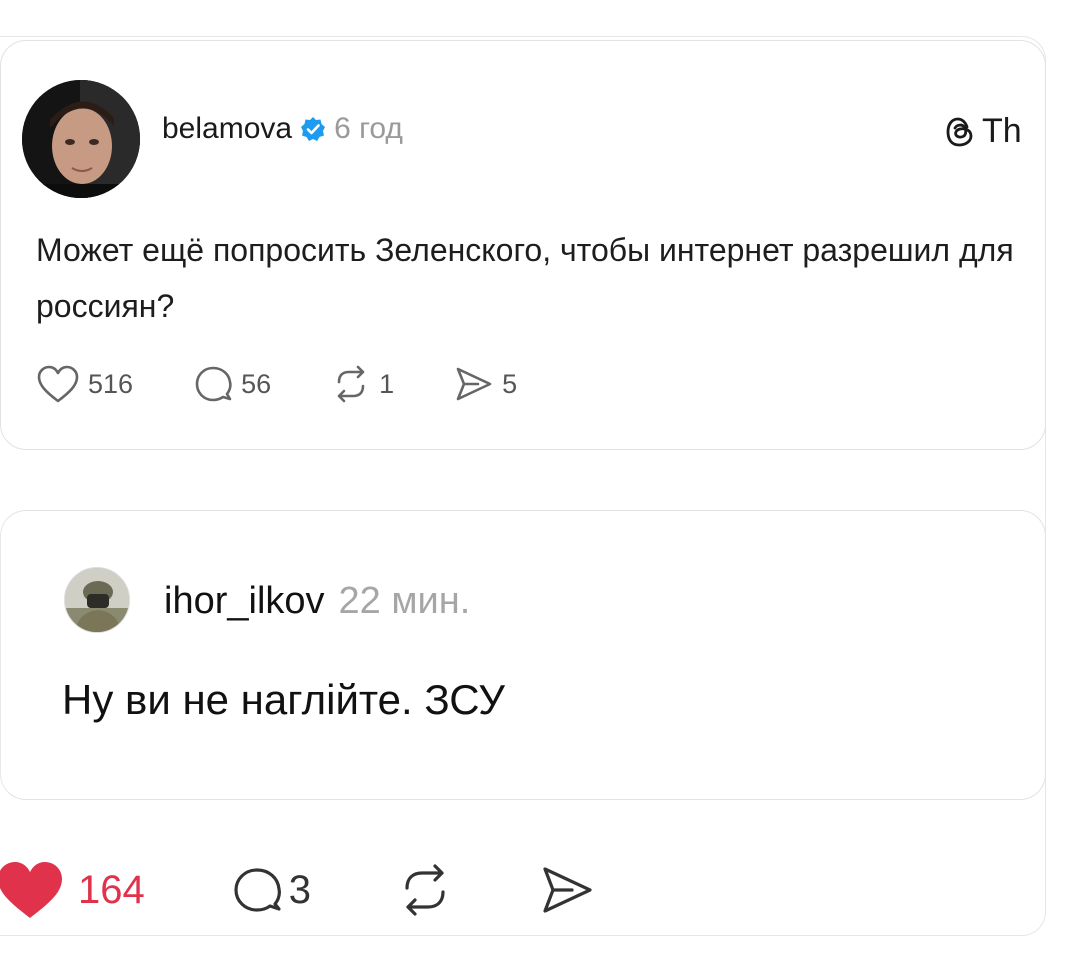  Describe the element at coordinates (1002, 131) in the screenshot. I see `threads-label: Th` at that location.